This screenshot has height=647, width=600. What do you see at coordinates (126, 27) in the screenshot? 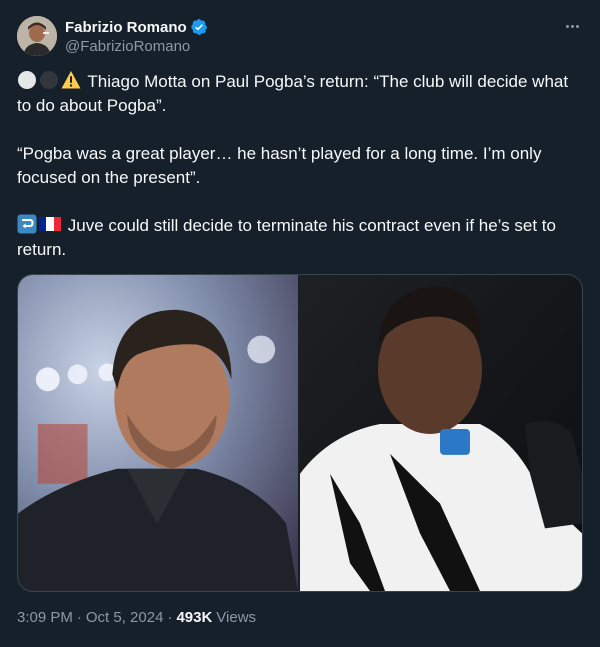
I see `author-name: Fabrizio Romano` at bounding box center [126, 27].